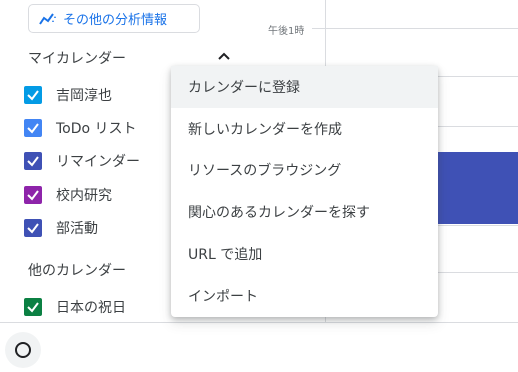  Describe the element at coordinates (415, 28) in the screenshot. I see `hour-gridline` at that location.